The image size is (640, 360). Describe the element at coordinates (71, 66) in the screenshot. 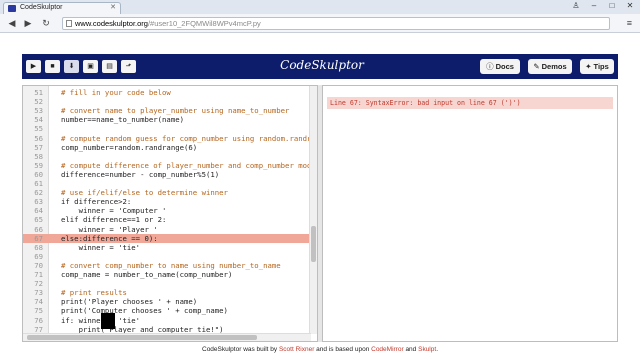

I see `download-button: ⬇` at that location.